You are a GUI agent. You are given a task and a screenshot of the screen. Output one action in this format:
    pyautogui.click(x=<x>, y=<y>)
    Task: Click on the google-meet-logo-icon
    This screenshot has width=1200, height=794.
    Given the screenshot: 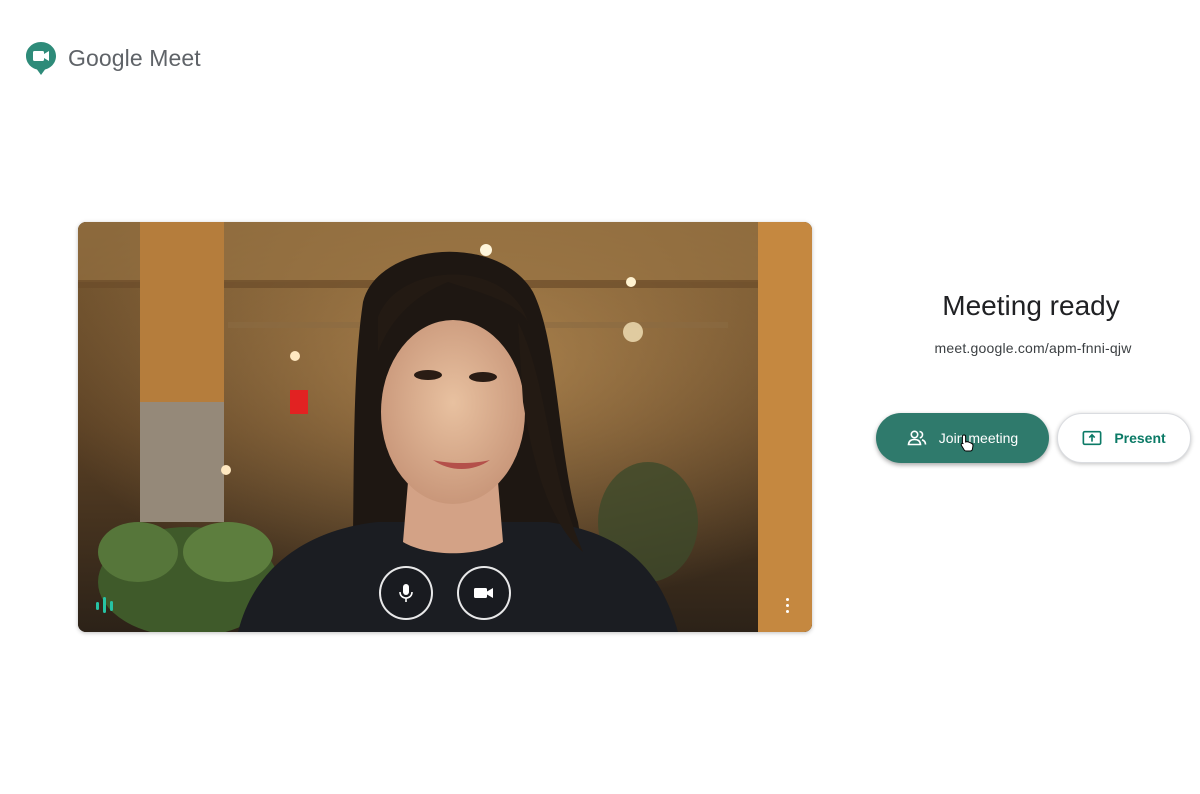 What is the action you would take?
    pyautogui.click(x=41, y=58)
    